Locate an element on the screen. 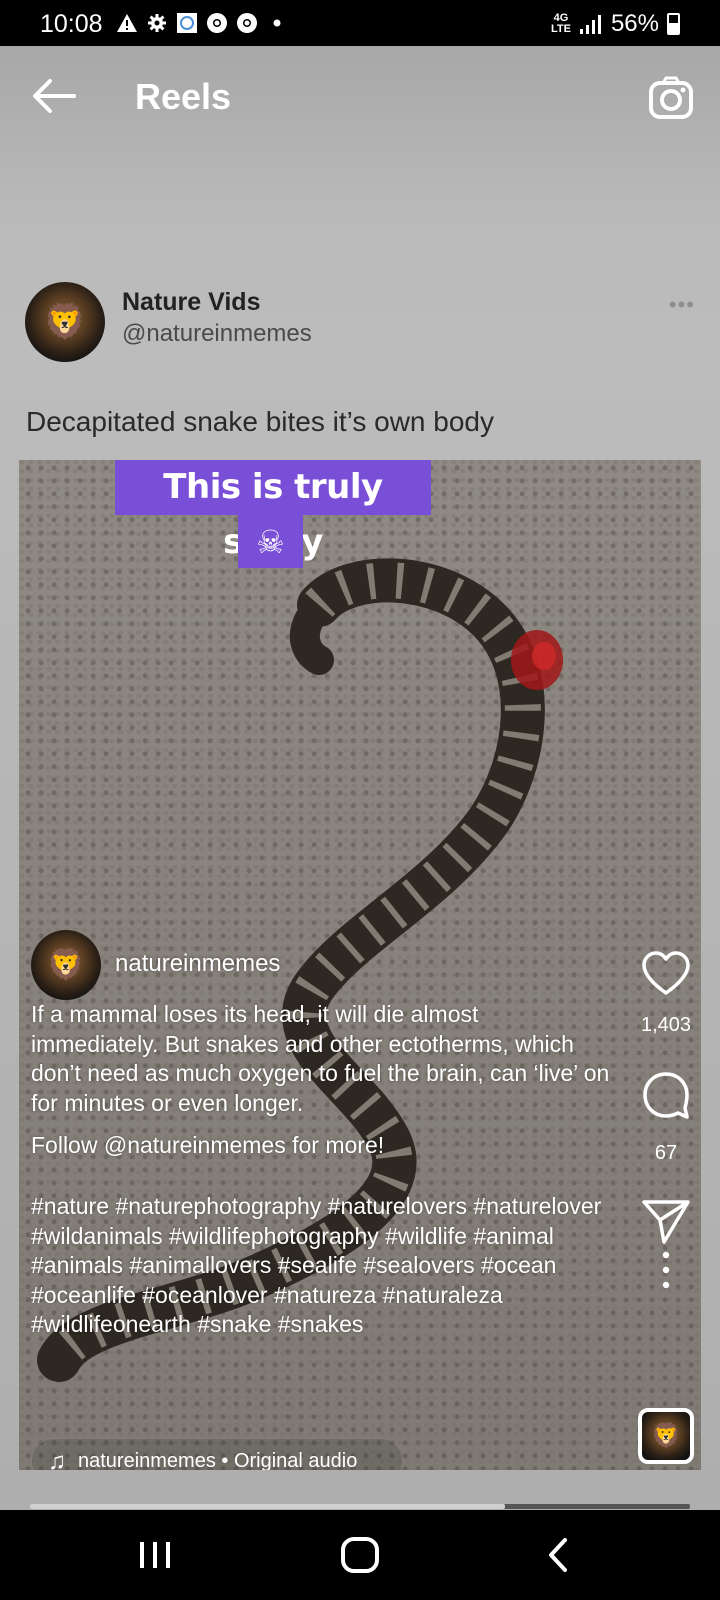  post-text: Decapitated snake bites it’s own body is located at coordinates (260, 421).